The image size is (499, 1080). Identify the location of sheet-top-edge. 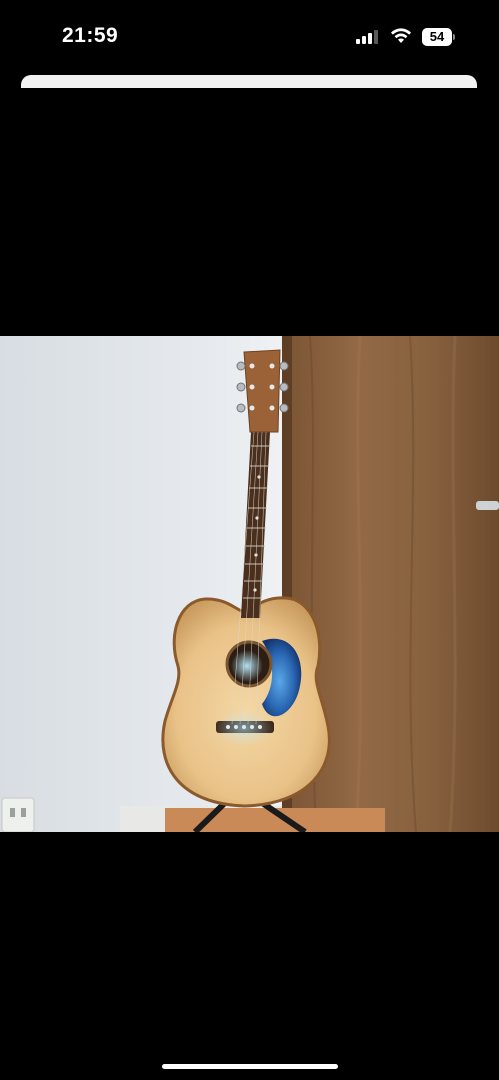
(249, 81).